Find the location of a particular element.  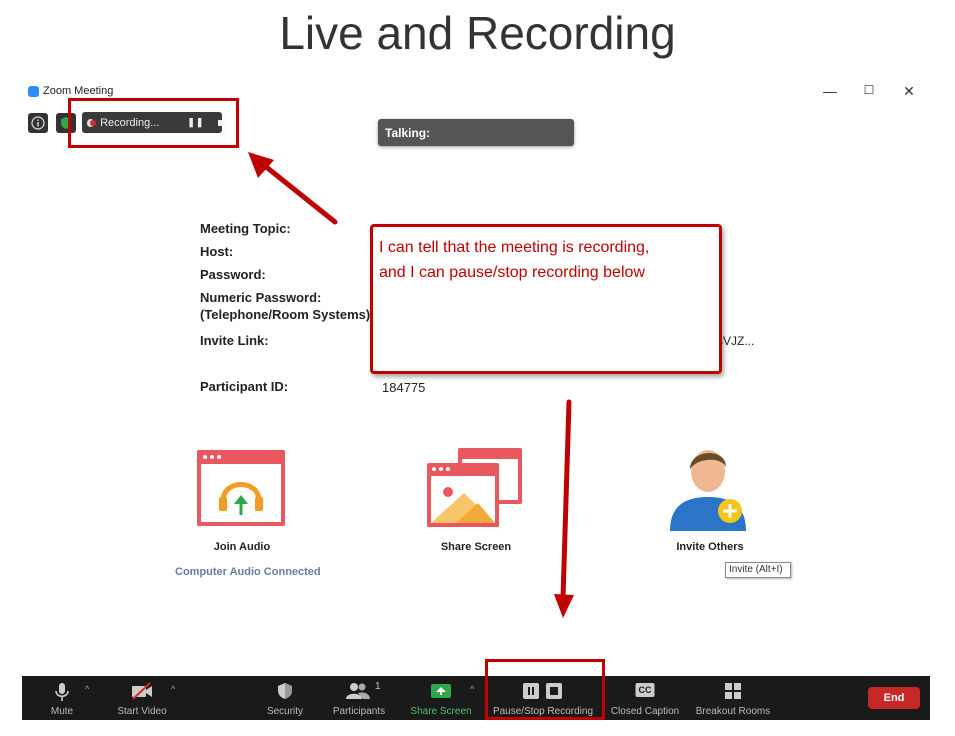

share-screen-tile is located at coordinates (475, 490).